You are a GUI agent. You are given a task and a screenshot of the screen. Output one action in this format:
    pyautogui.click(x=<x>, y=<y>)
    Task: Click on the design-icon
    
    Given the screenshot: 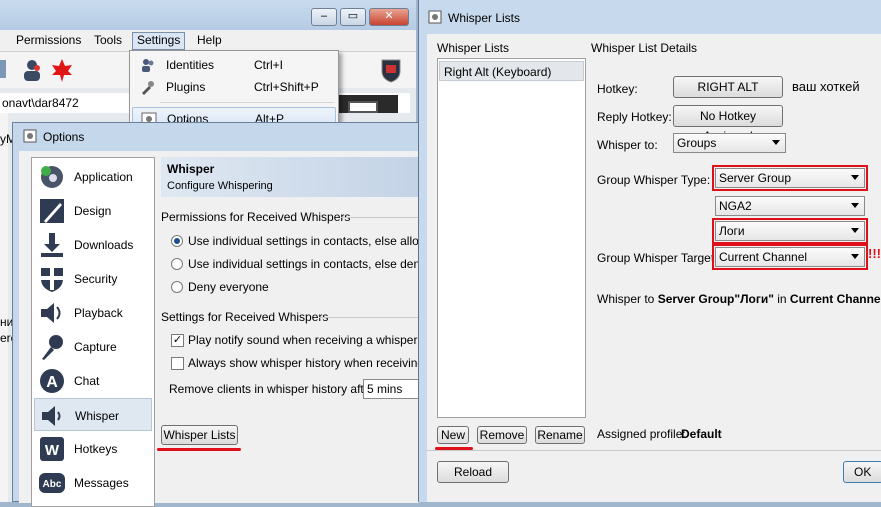 What is the action you would take?
    pyautogui.click(x=52, y=211)
    